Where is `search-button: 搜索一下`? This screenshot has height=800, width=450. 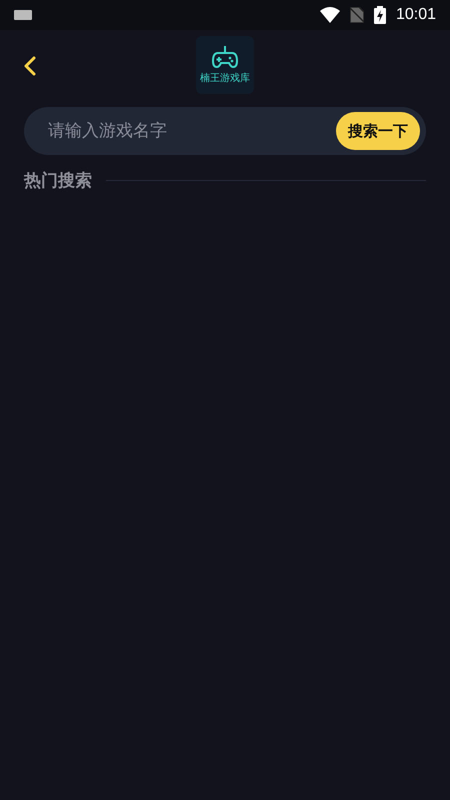 search-button: 搜索一下 is located at coordinates (378, 131).